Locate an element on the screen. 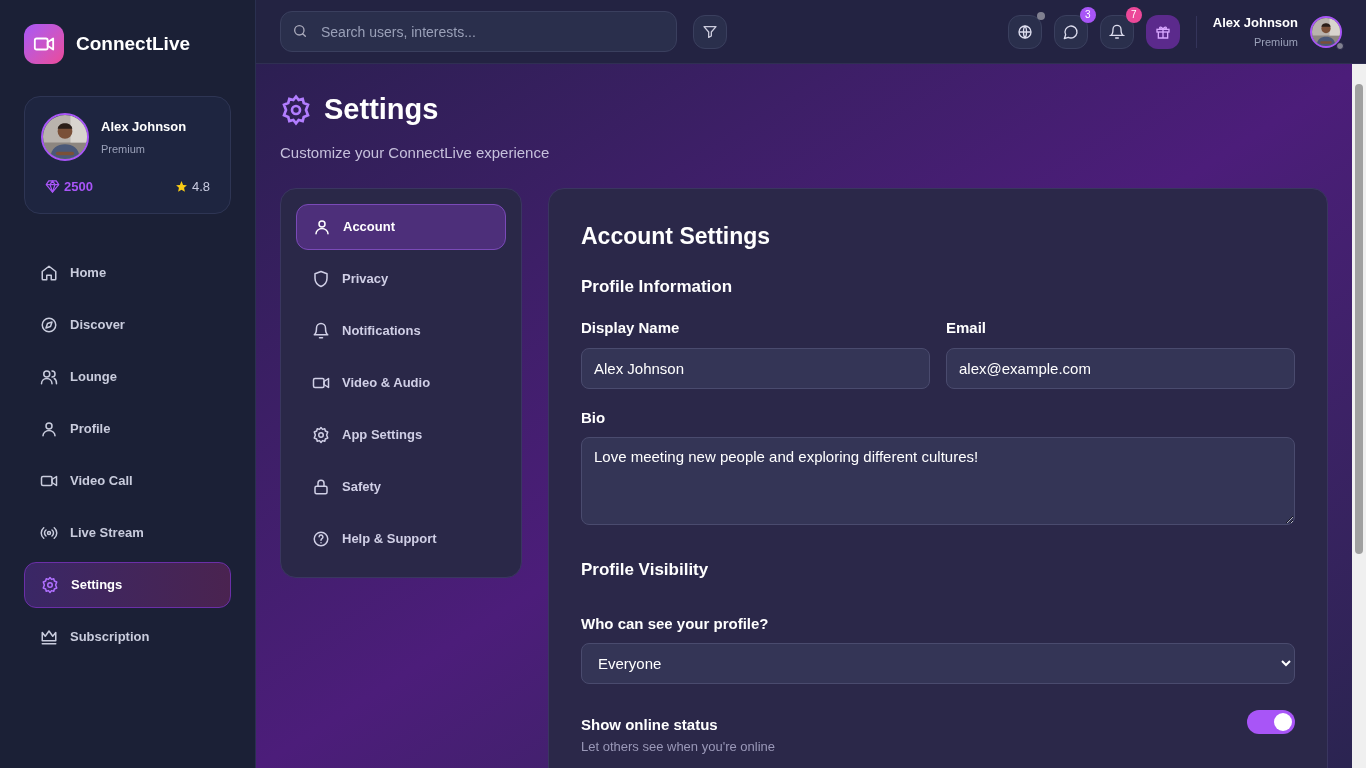 This screenshot has height=768, width=1366. toggle-label: Show online status is located at coordinates (650, 725).